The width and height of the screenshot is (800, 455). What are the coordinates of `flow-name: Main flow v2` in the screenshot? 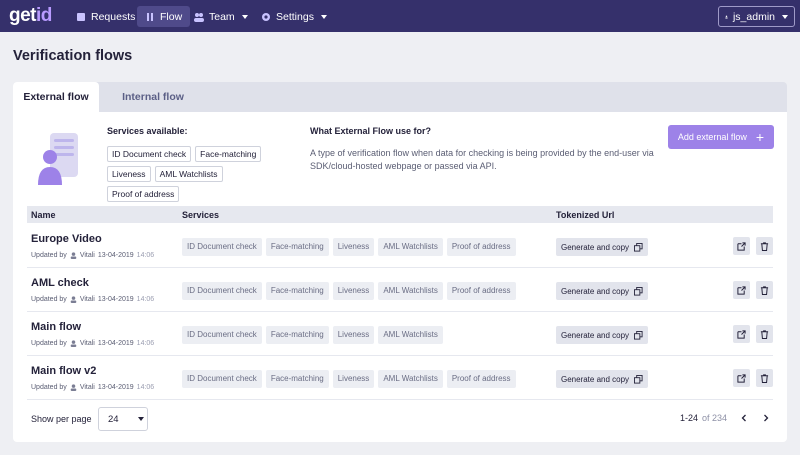 It's located at (63, 371).